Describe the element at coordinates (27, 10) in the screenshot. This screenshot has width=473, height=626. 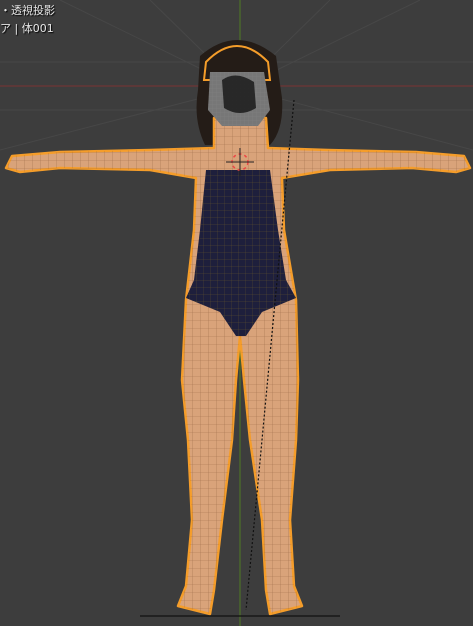
I see `view-mode-label: ・透視投影` at that location.